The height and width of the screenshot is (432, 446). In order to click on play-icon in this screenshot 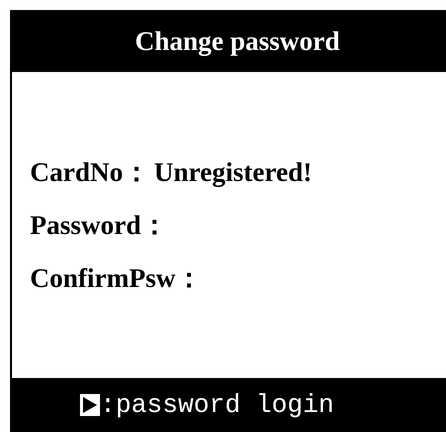, I will do `click(90, 405)`.